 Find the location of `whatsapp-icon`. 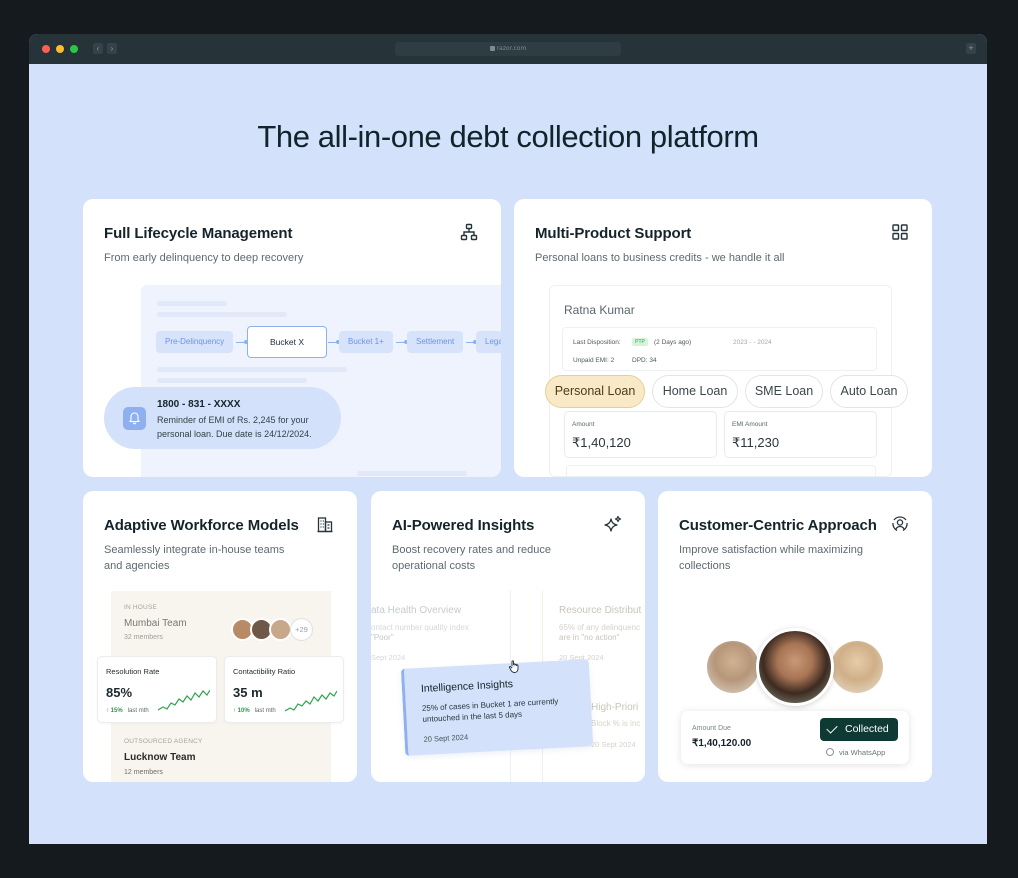

whatsapp-icon is located at coordinates (830, 752).